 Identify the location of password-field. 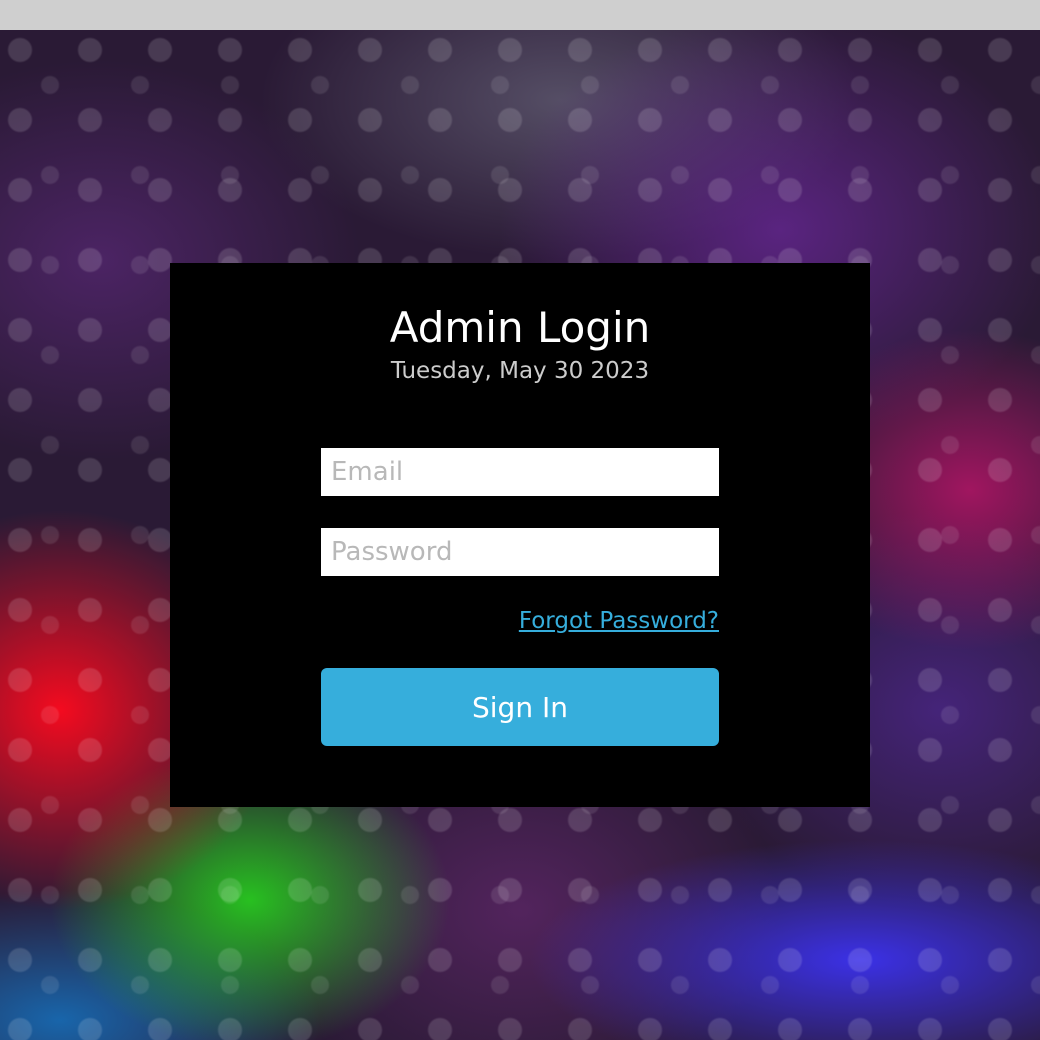
(520, 552).